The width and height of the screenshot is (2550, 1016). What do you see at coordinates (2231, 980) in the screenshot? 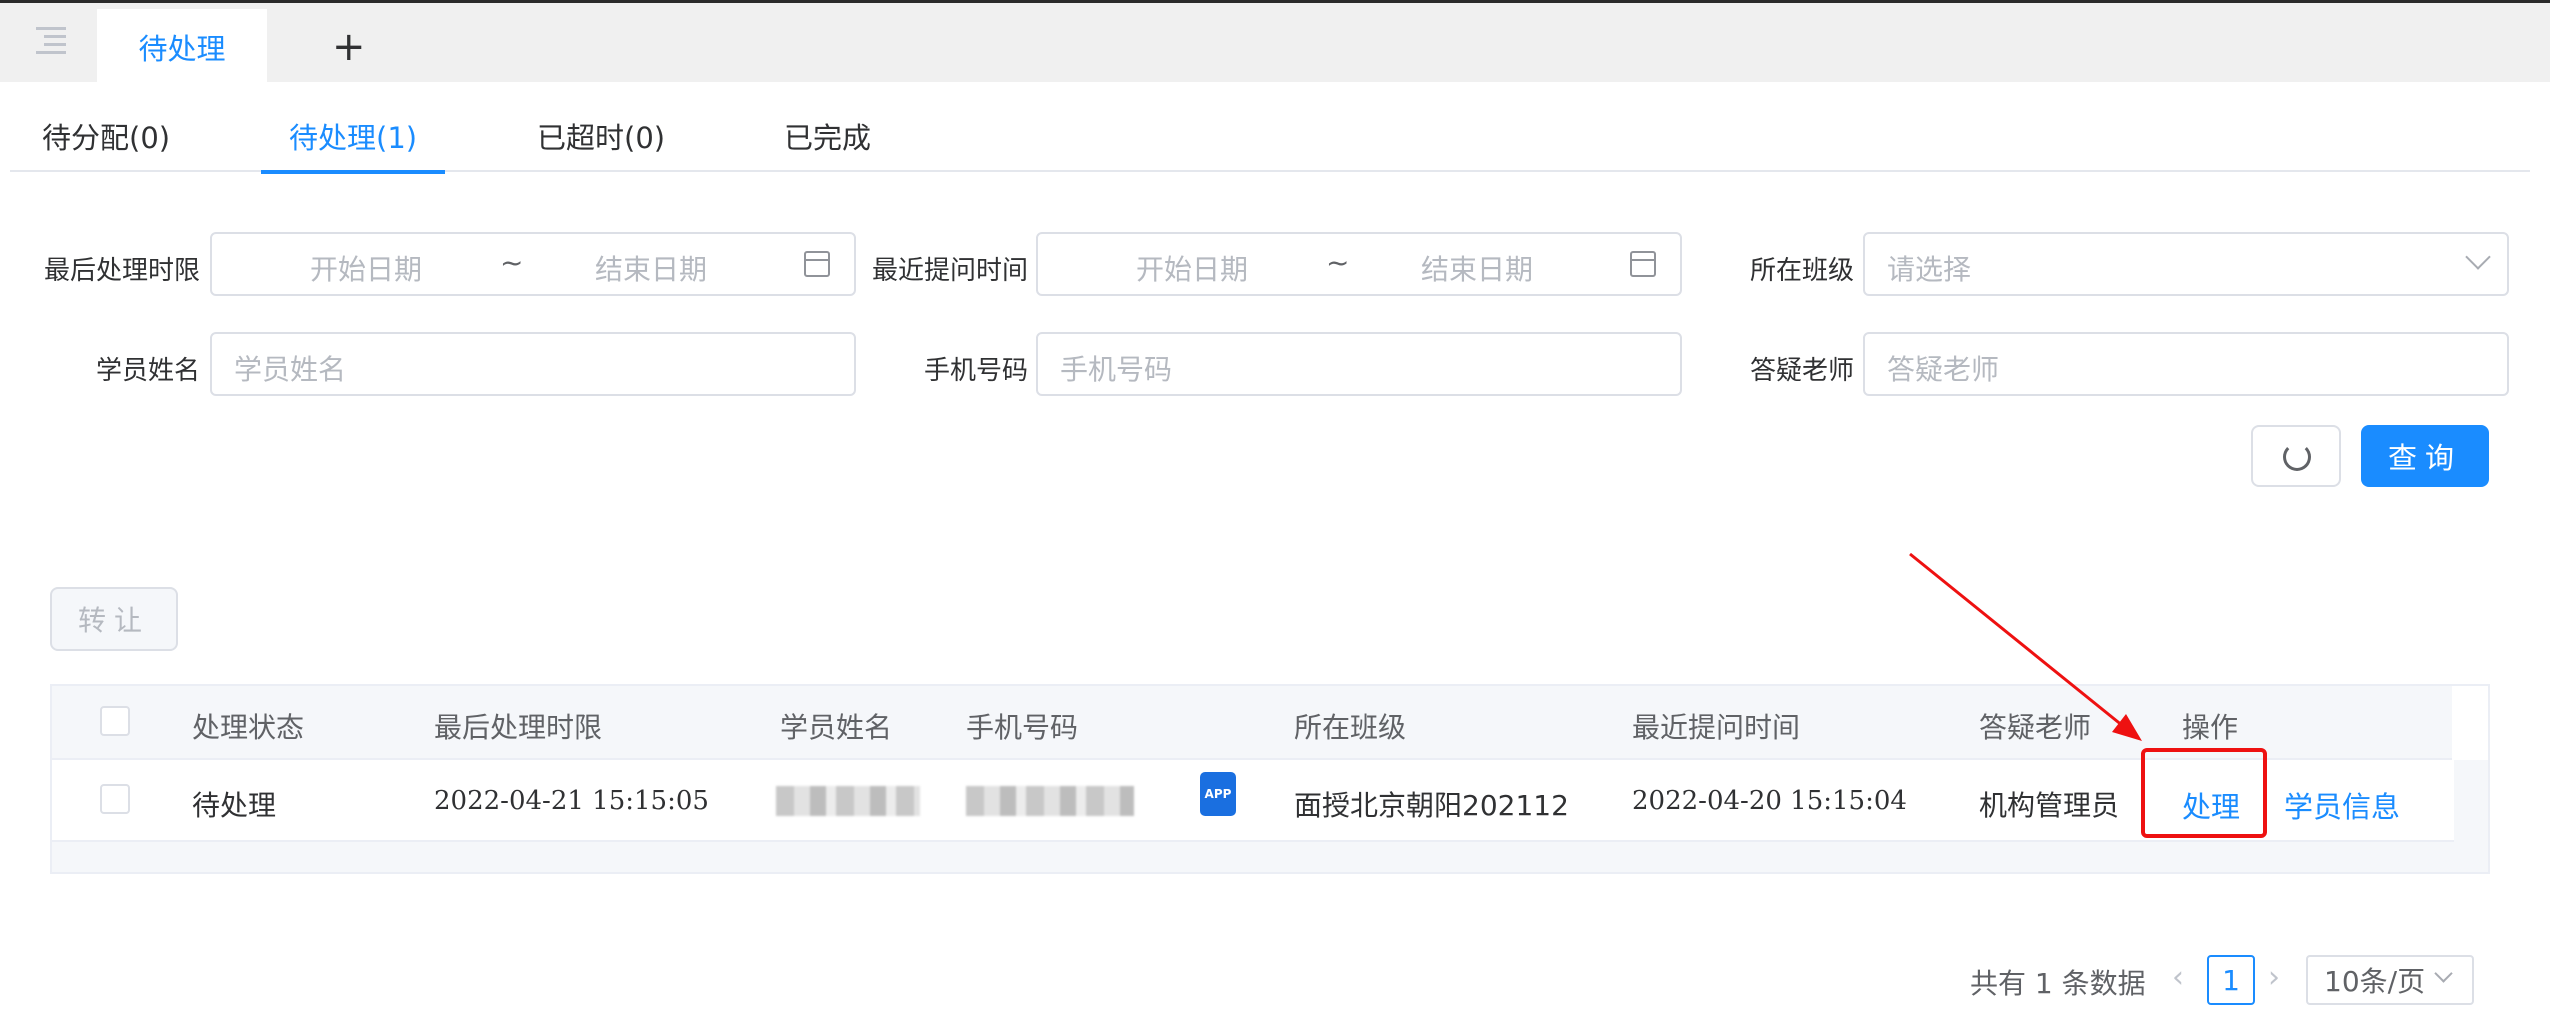
I see `pagination-page: 1` at bounding box center [2231, 980].